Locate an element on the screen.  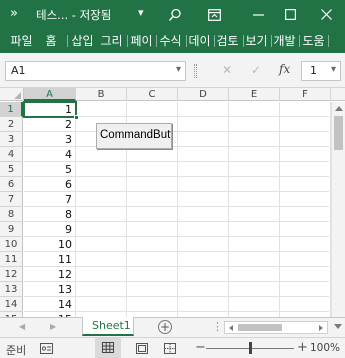
close-button is located at coordinates (326, 14).